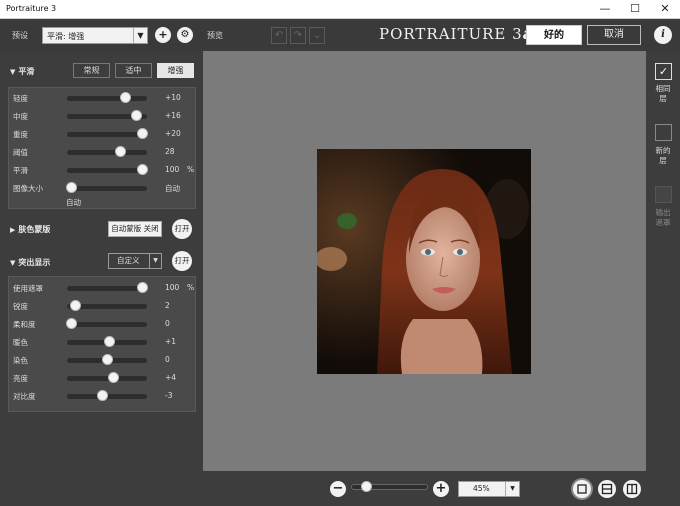  Describe the element at coordinates (91, 70) in the screenshot. I see `mode-normal-button: 常规` at that location.